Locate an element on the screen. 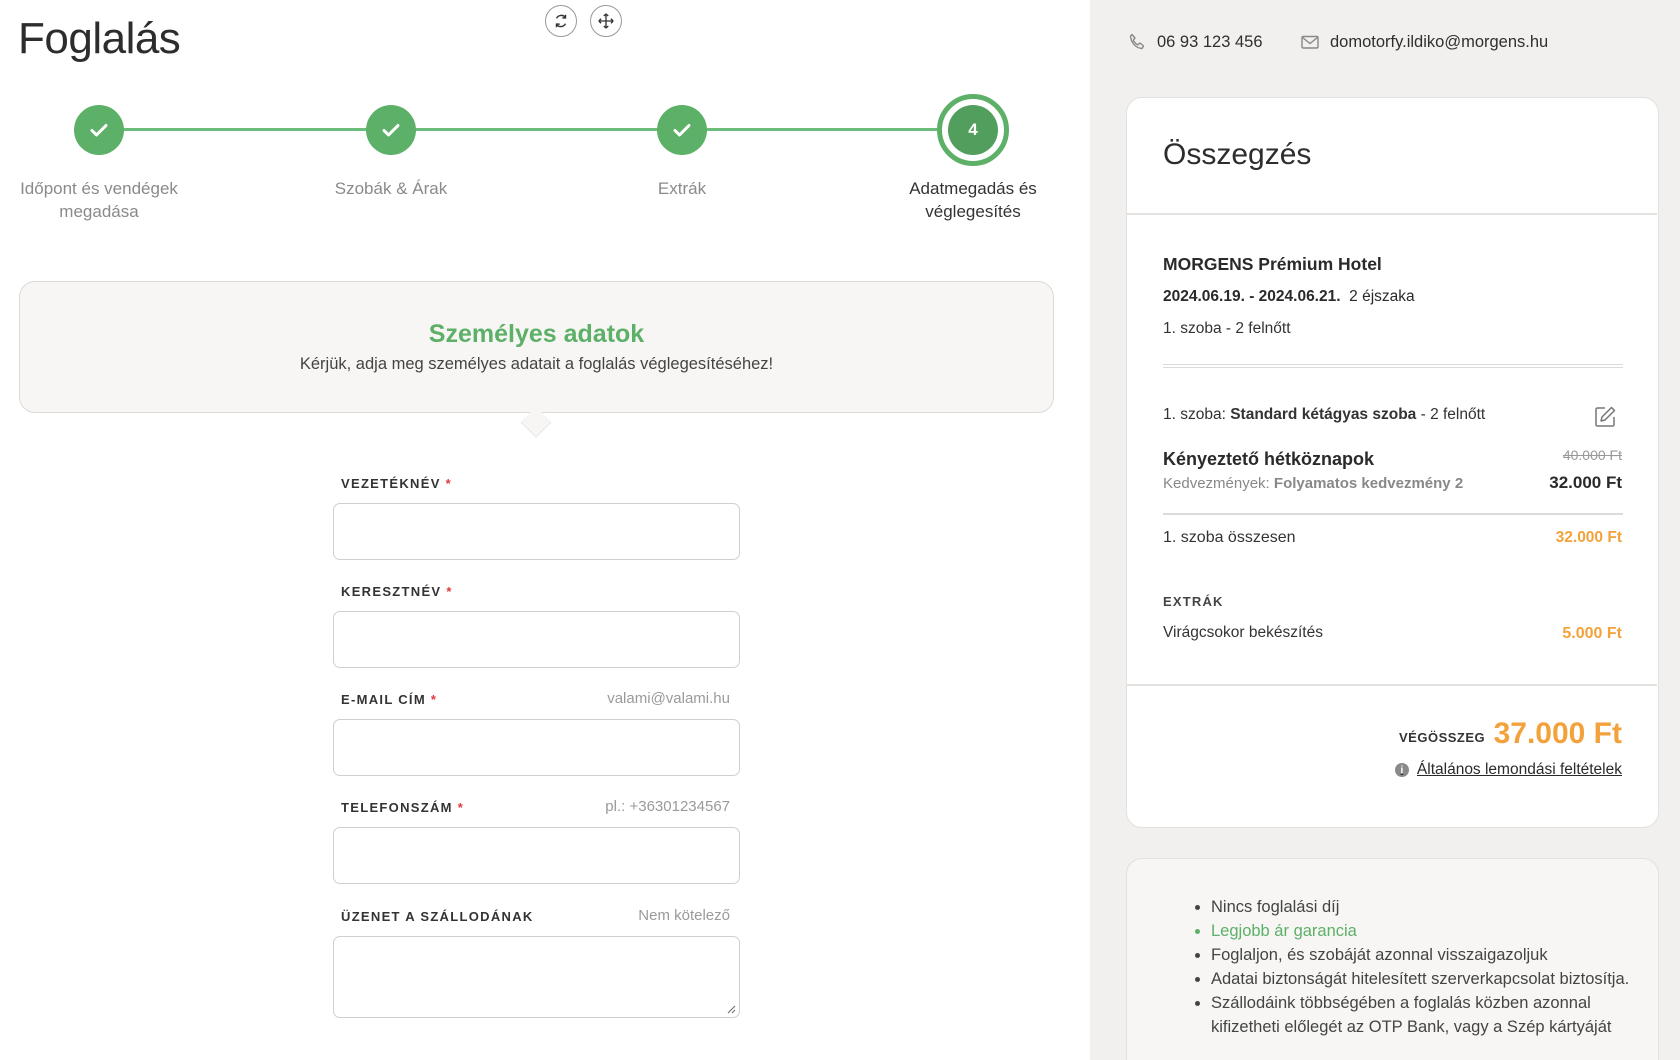 The image size is (1680, 1060). move-icon is located at coordinates (606, 21).